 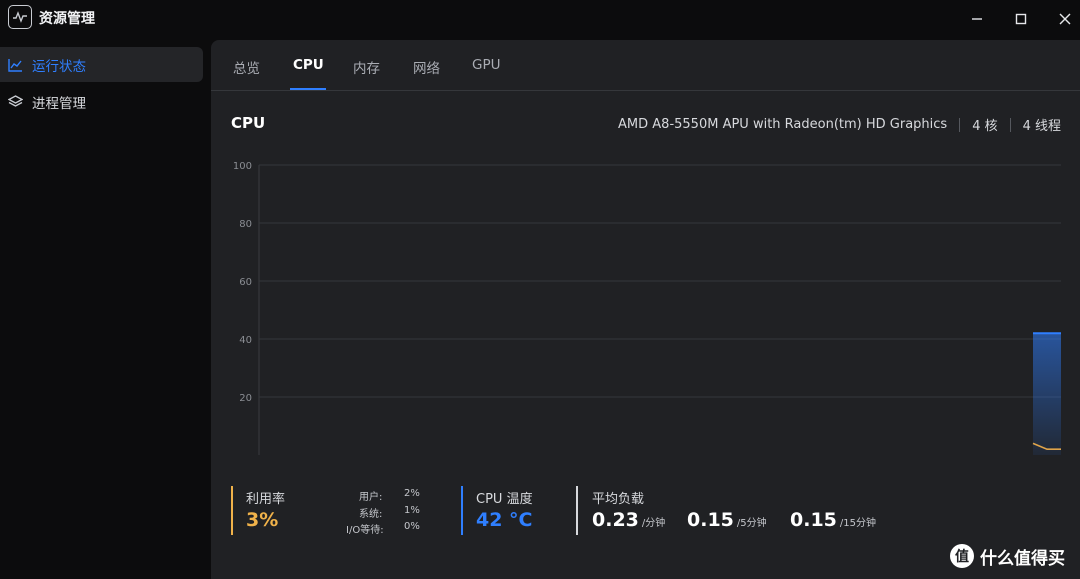 What do you see at coordinates (1021, 19) in the screenshot?
I see `maximize-button` at bounding box center [1021, 19].